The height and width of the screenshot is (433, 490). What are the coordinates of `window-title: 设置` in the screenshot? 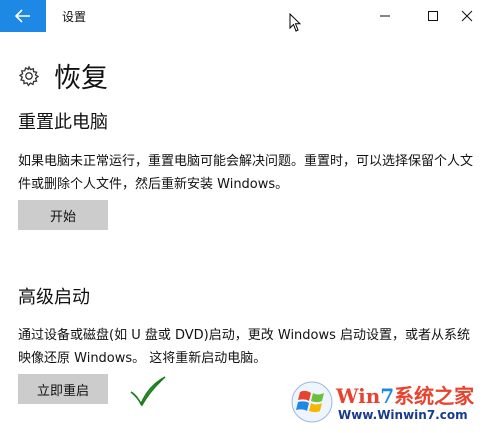 It's located at (74, 17).